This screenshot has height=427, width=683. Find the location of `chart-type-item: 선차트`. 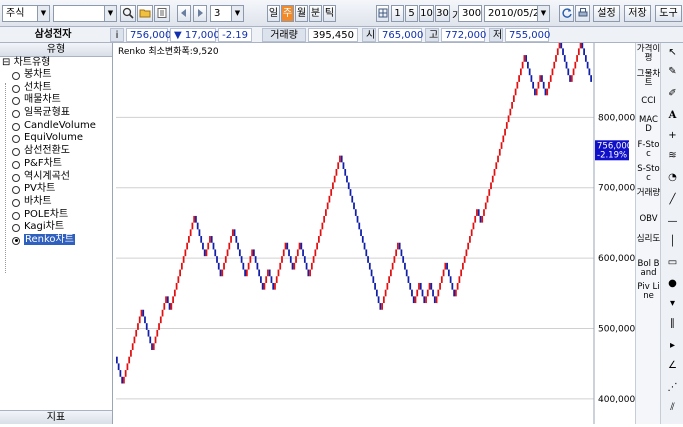

chart-type-item: 선차트 is located at coordinates (56, 88).